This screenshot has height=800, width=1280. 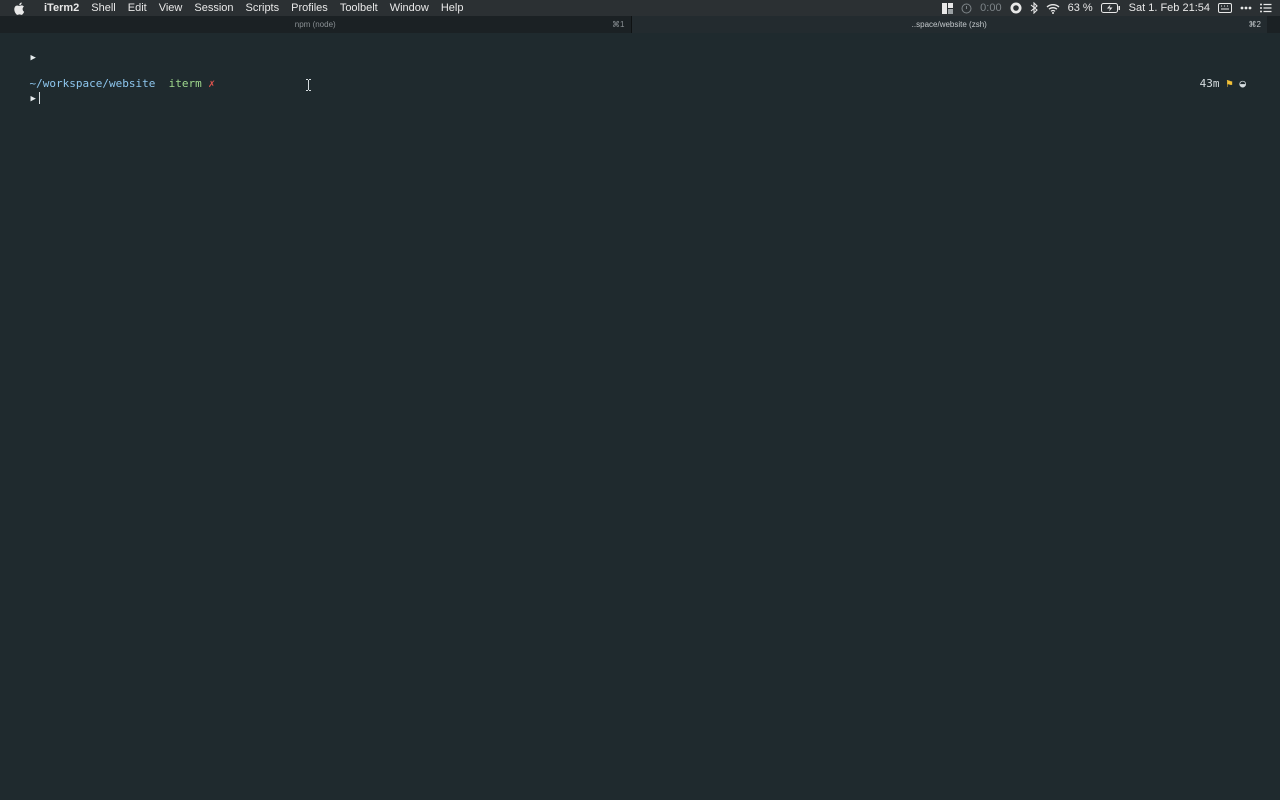 What do you see at coordinates (1242, 83) in the screenshot?
I see `status-glyph-icon: ◒` at bounding box center [1242, 83].